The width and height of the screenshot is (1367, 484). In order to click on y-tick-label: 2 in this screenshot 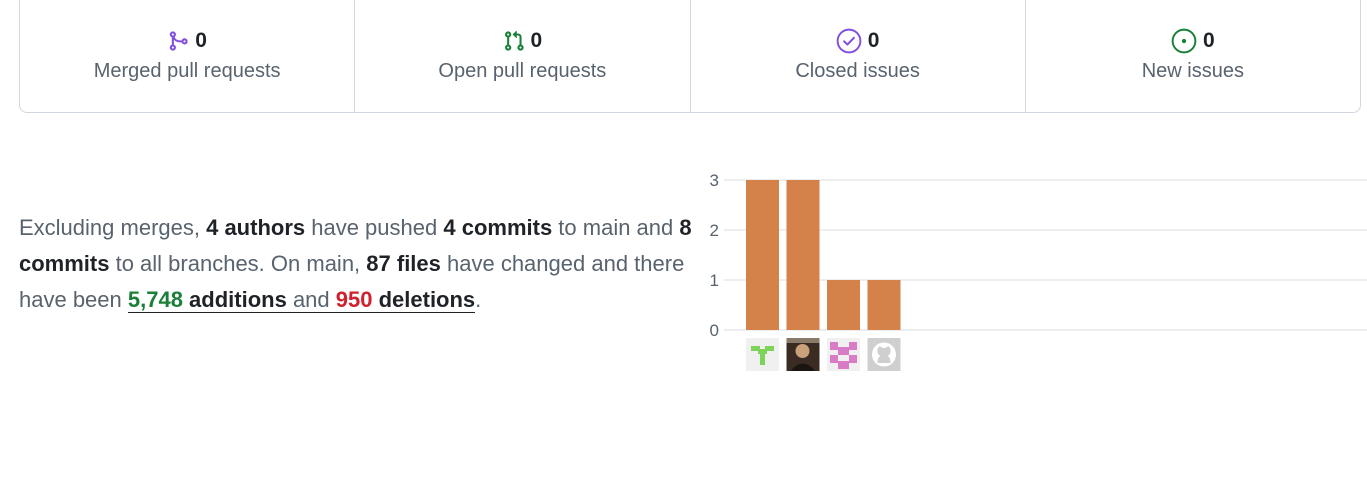, I will do `click(714, 230)`.